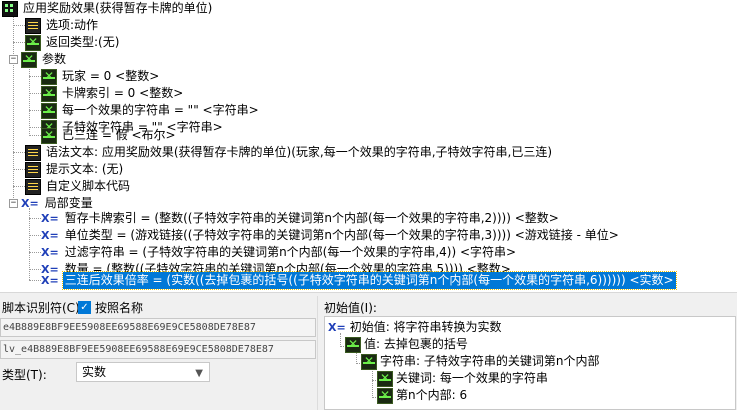 This screenshot has height=410, width=737. Describe the element at coordinates (143, 372) in the screenshot. I see `type-select: 实数 ▼` at that location.